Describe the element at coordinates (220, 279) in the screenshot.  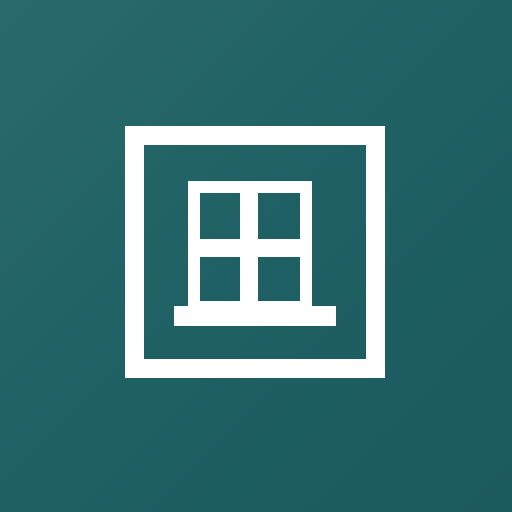
I see `window-pane-bottom-left` at that location.